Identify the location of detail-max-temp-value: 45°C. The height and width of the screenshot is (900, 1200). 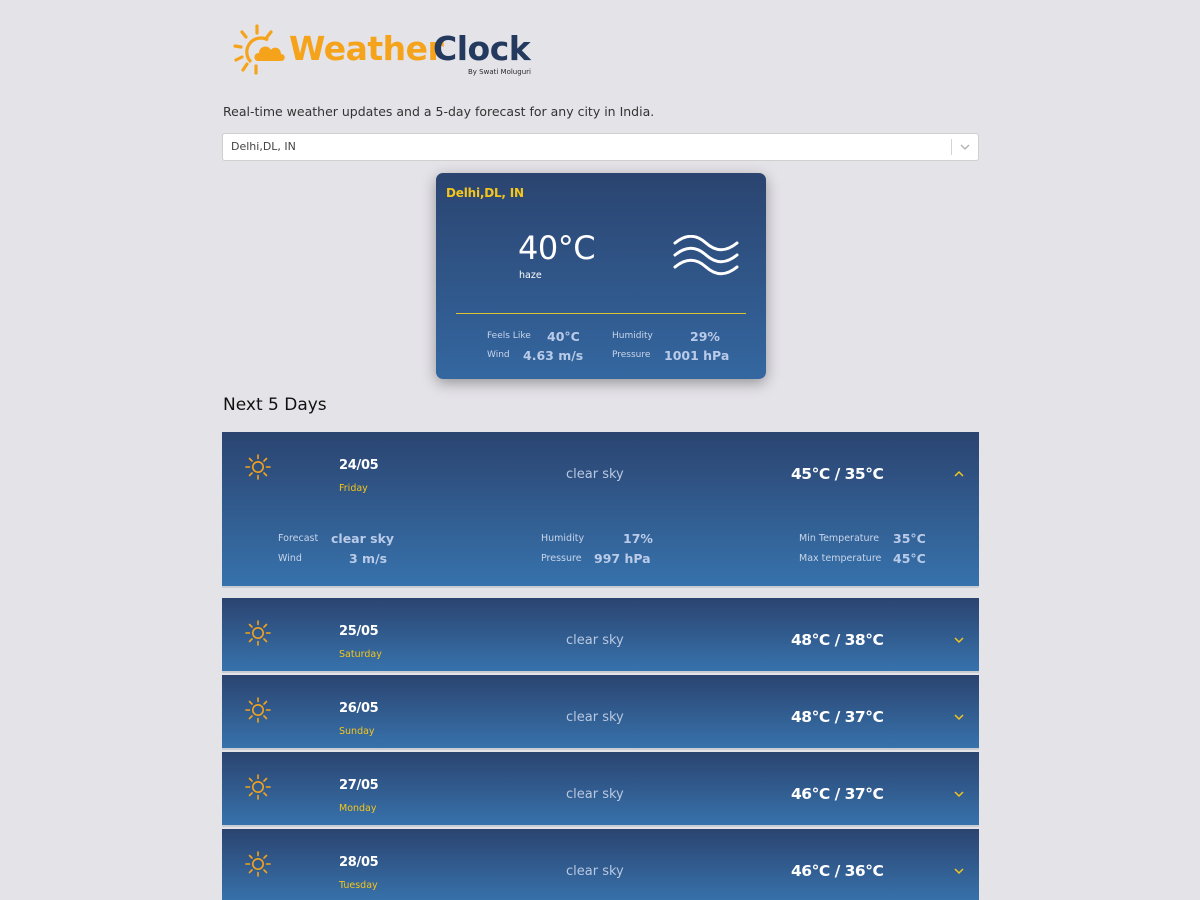
(909, 558).